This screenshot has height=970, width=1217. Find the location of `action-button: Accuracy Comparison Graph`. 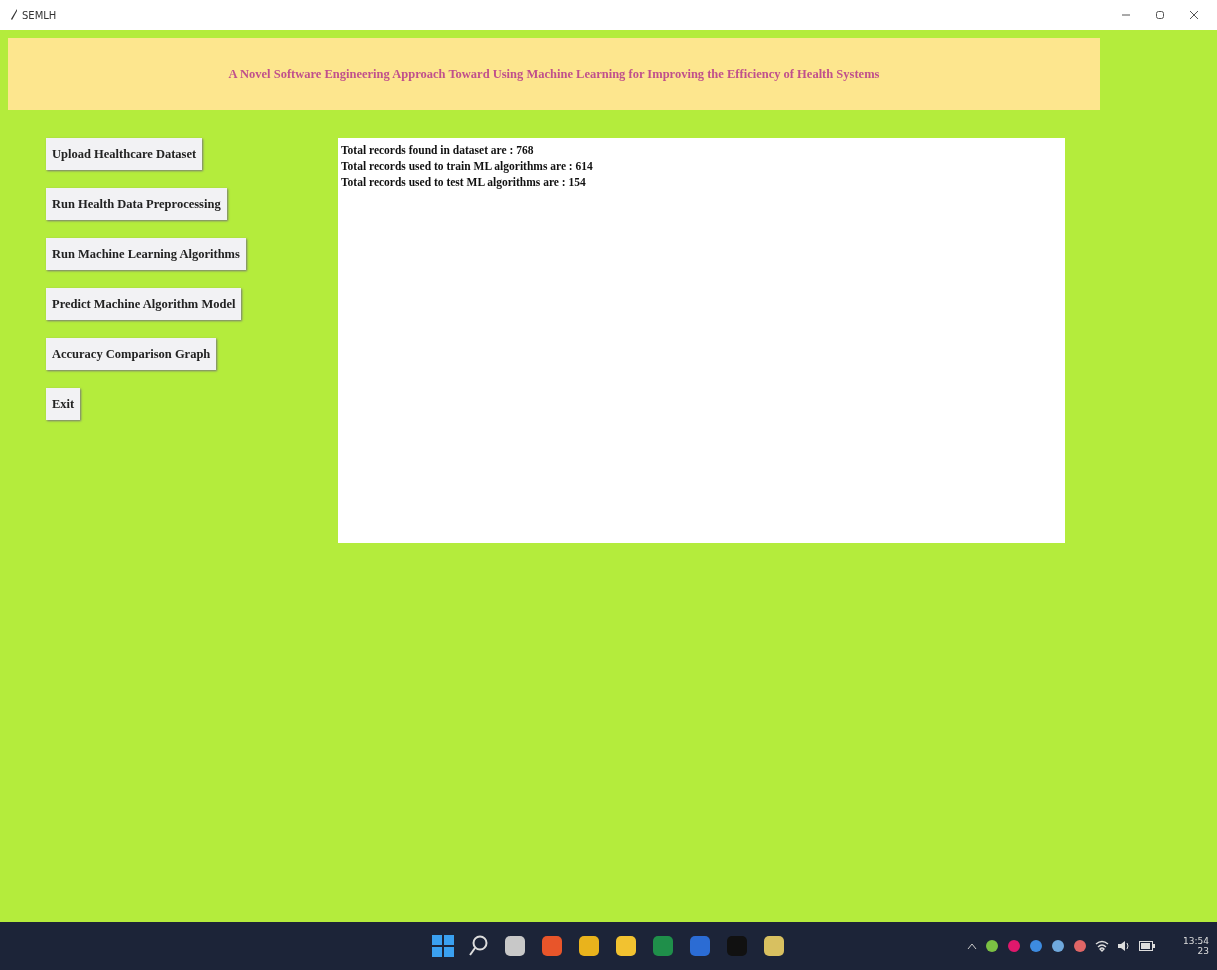

action-button: Accuracy Comparison Graph is located at coordinates (131, 354).